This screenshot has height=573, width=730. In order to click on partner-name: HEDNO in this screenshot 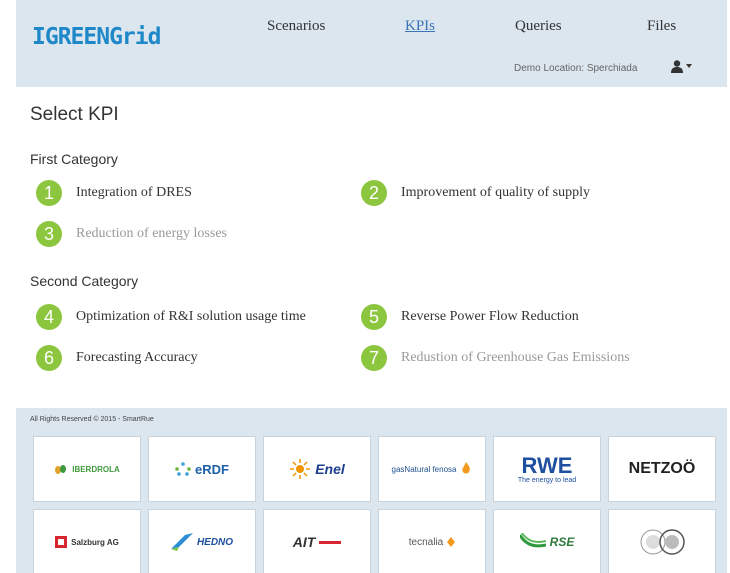, I will do `click(215, 542)`.